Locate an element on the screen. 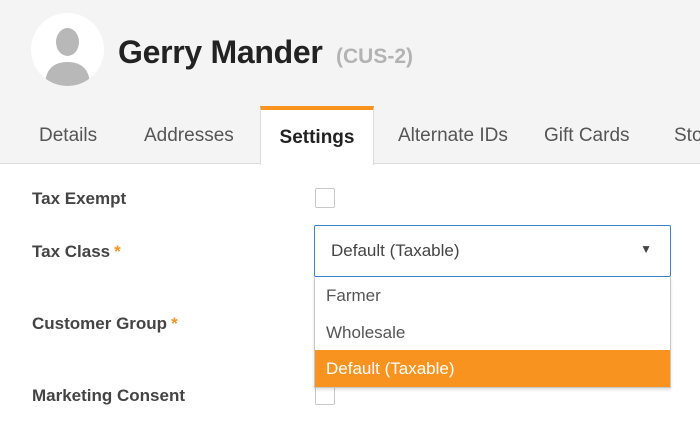 This screenshot has height=426, width=700. tab-settings: Settings is located at coordinates (317, 135).